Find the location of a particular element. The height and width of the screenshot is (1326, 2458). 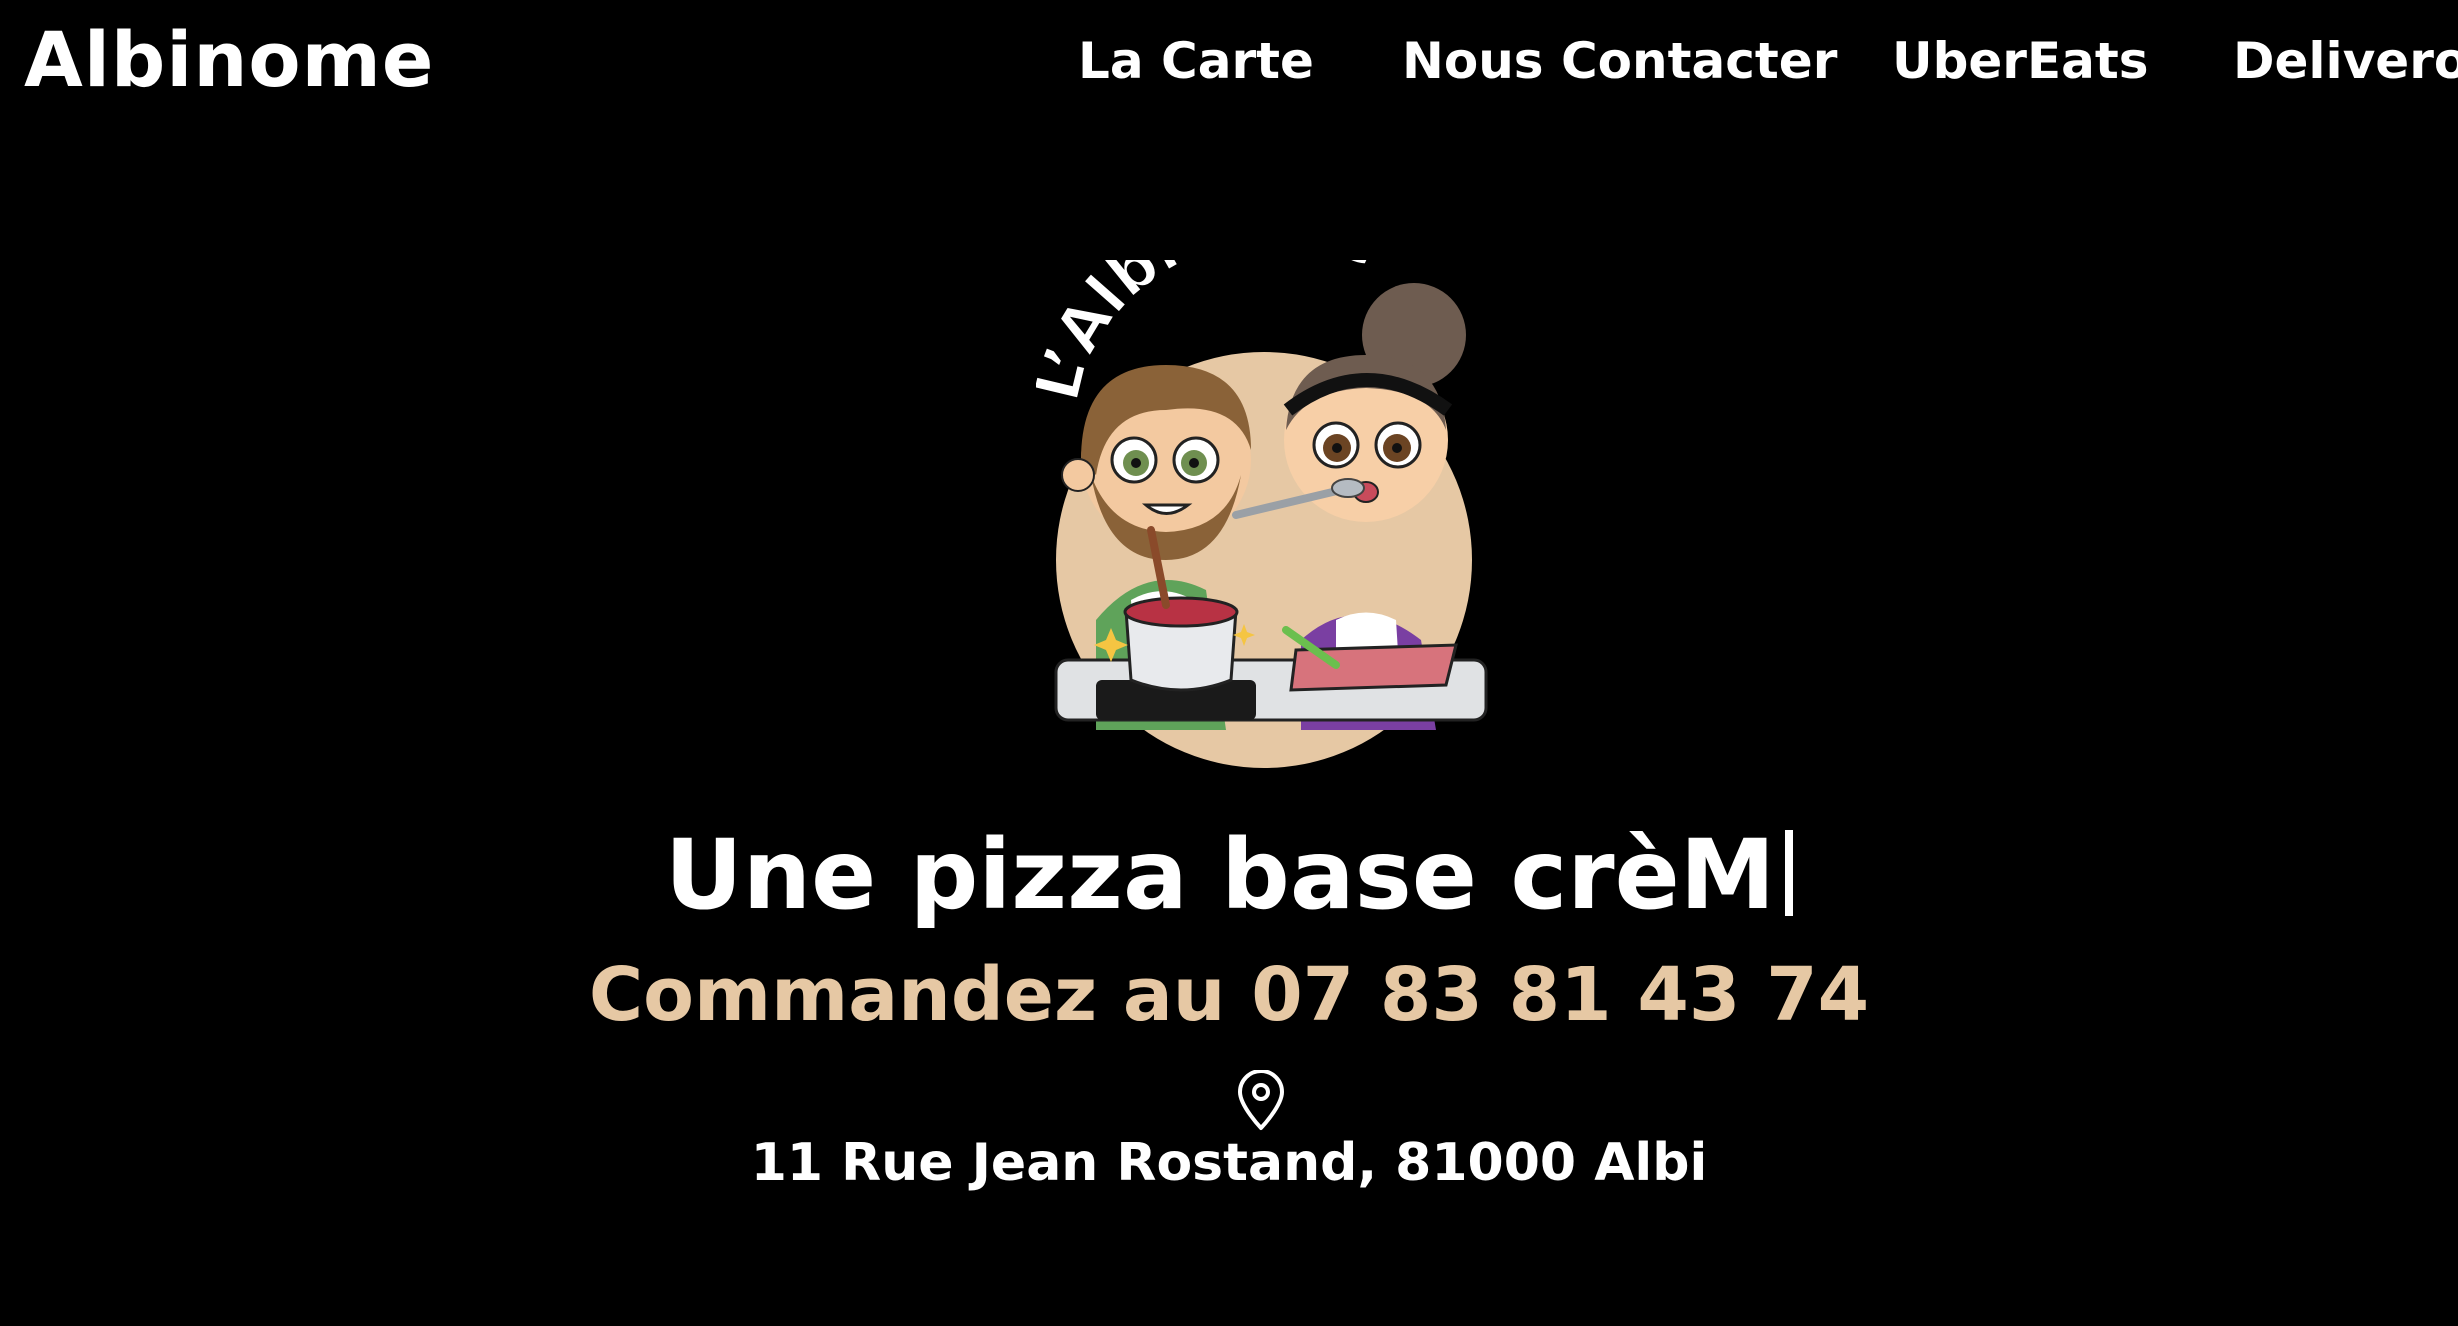

nav-link-deliveroo: Deliveroo is located at coordinates (2345, 61).